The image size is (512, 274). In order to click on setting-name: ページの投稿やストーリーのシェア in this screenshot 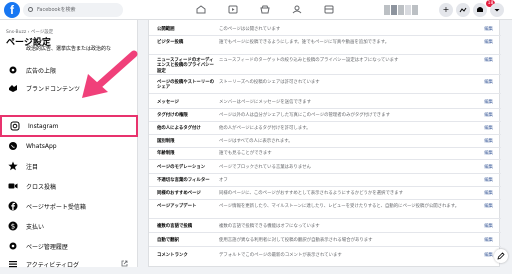, I will do `click(185, 85)`.